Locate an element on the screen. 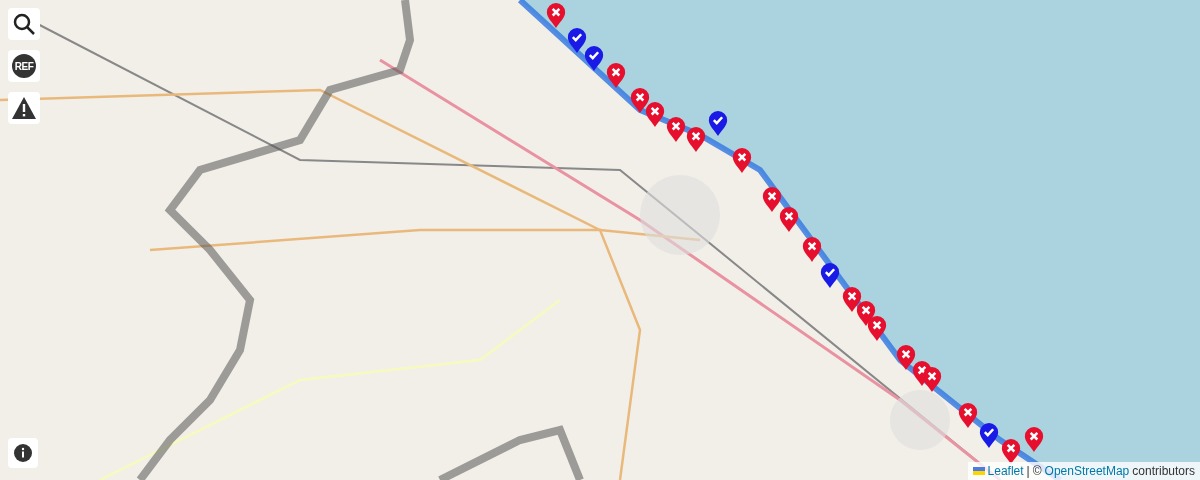 The image size is (1200, 480). info-icon is located at coordinates (23, 453).